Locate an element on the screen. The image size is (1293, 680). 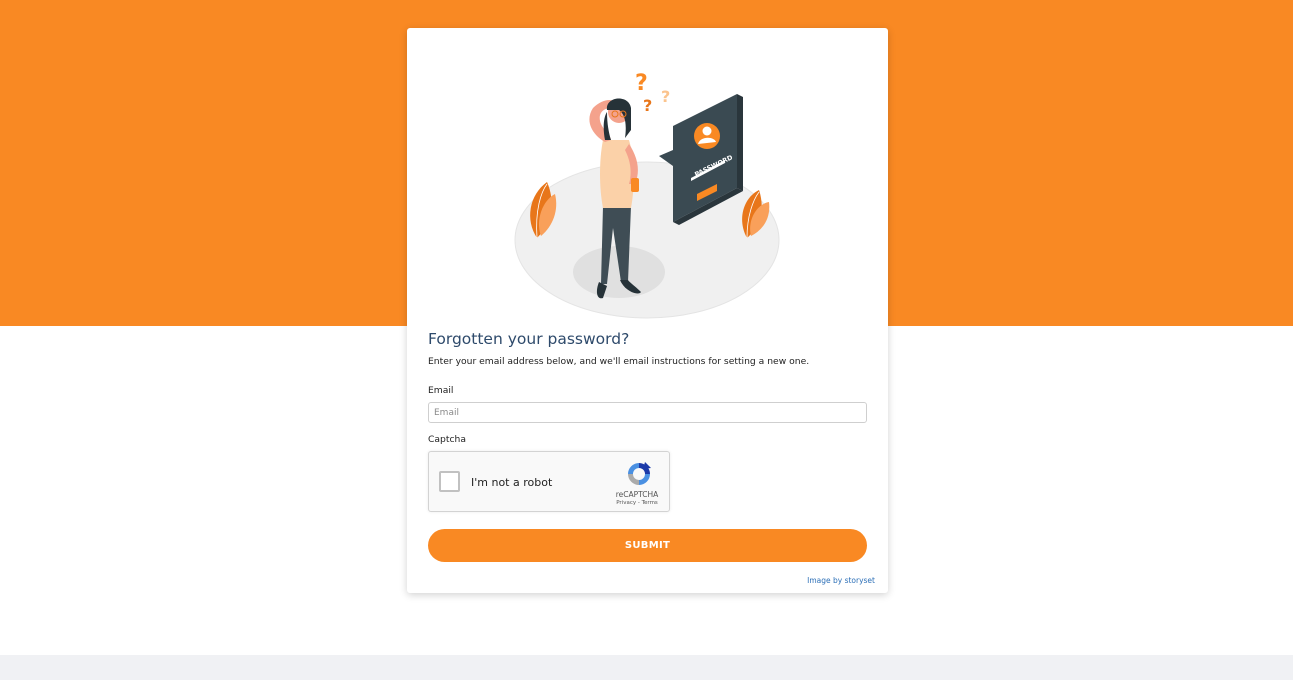
page-title: Forgotten your password? is located at coordinates (529, 339).